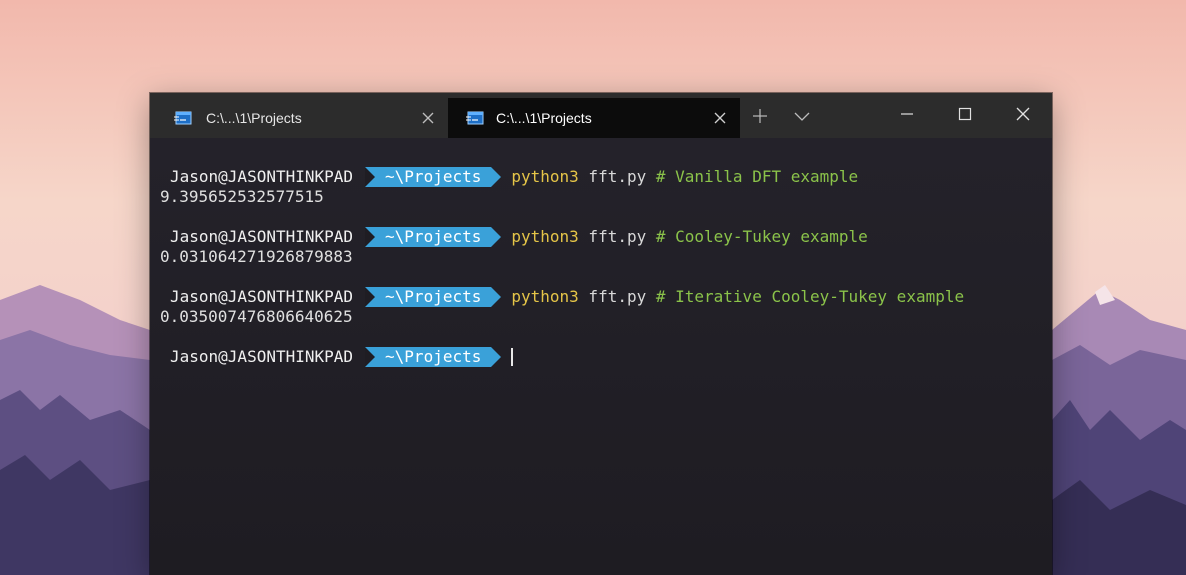  I want to click on tab-dropdown-button, so click(802, 118).